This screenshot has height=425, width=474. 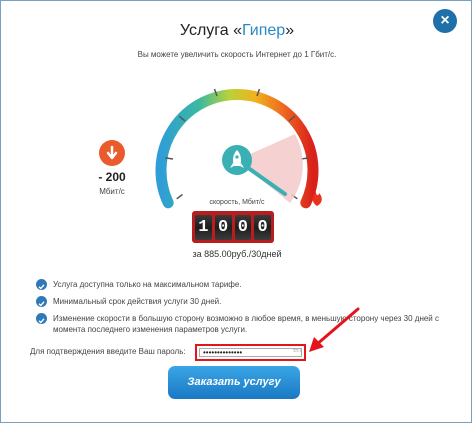 I want to click on title-suffix: », so click(x=290, y=30).